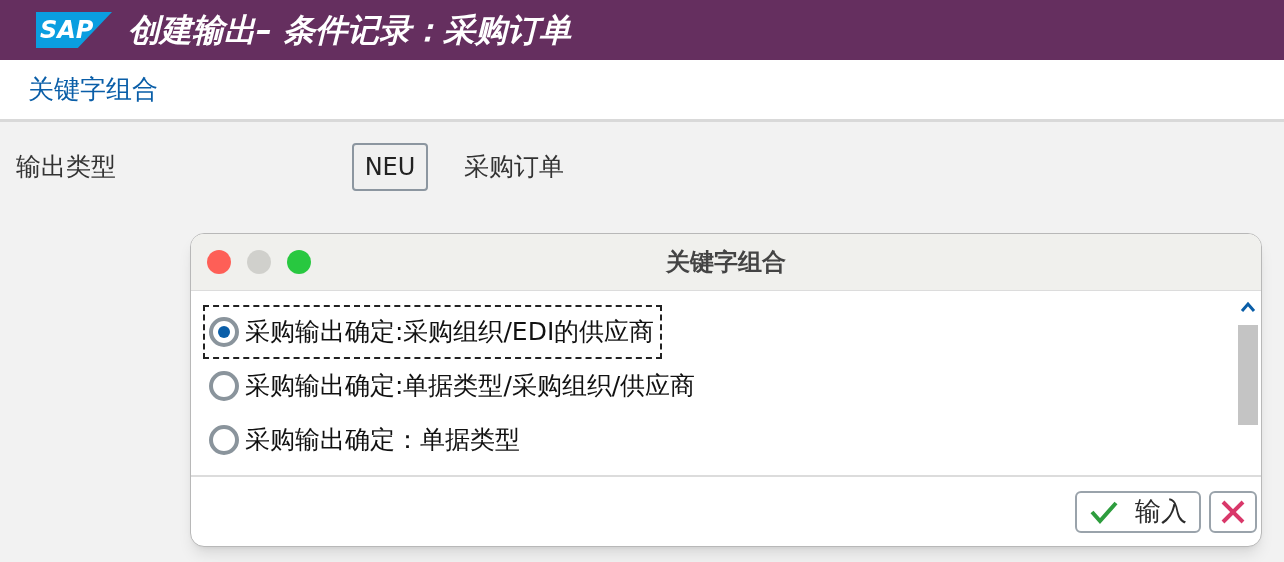 This screenshot has width=1284, height=562. I want to click on field-description: 采购订单, so click(514, 167).